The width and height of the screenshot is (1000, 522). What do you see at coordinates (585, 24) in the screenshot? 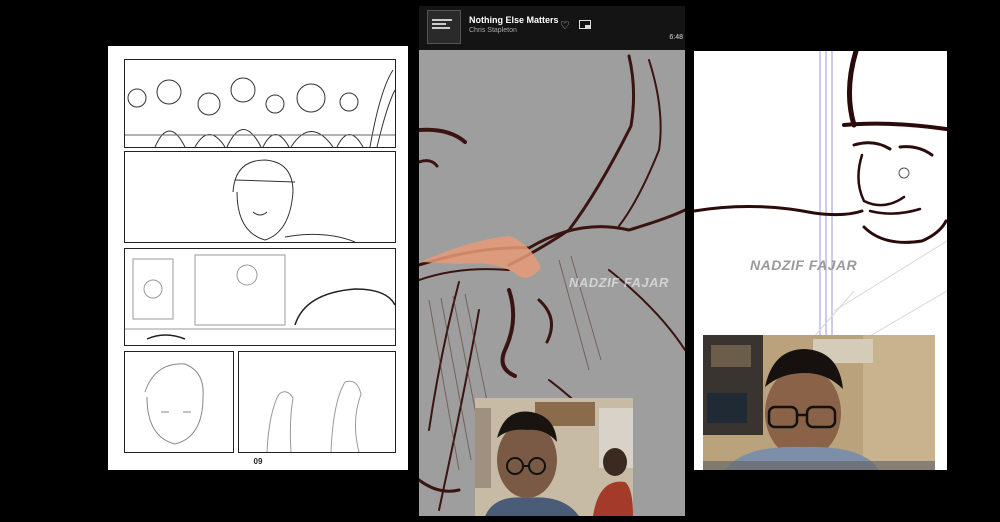
I see `miniplayer-icon` at bounding box center [585, 24].